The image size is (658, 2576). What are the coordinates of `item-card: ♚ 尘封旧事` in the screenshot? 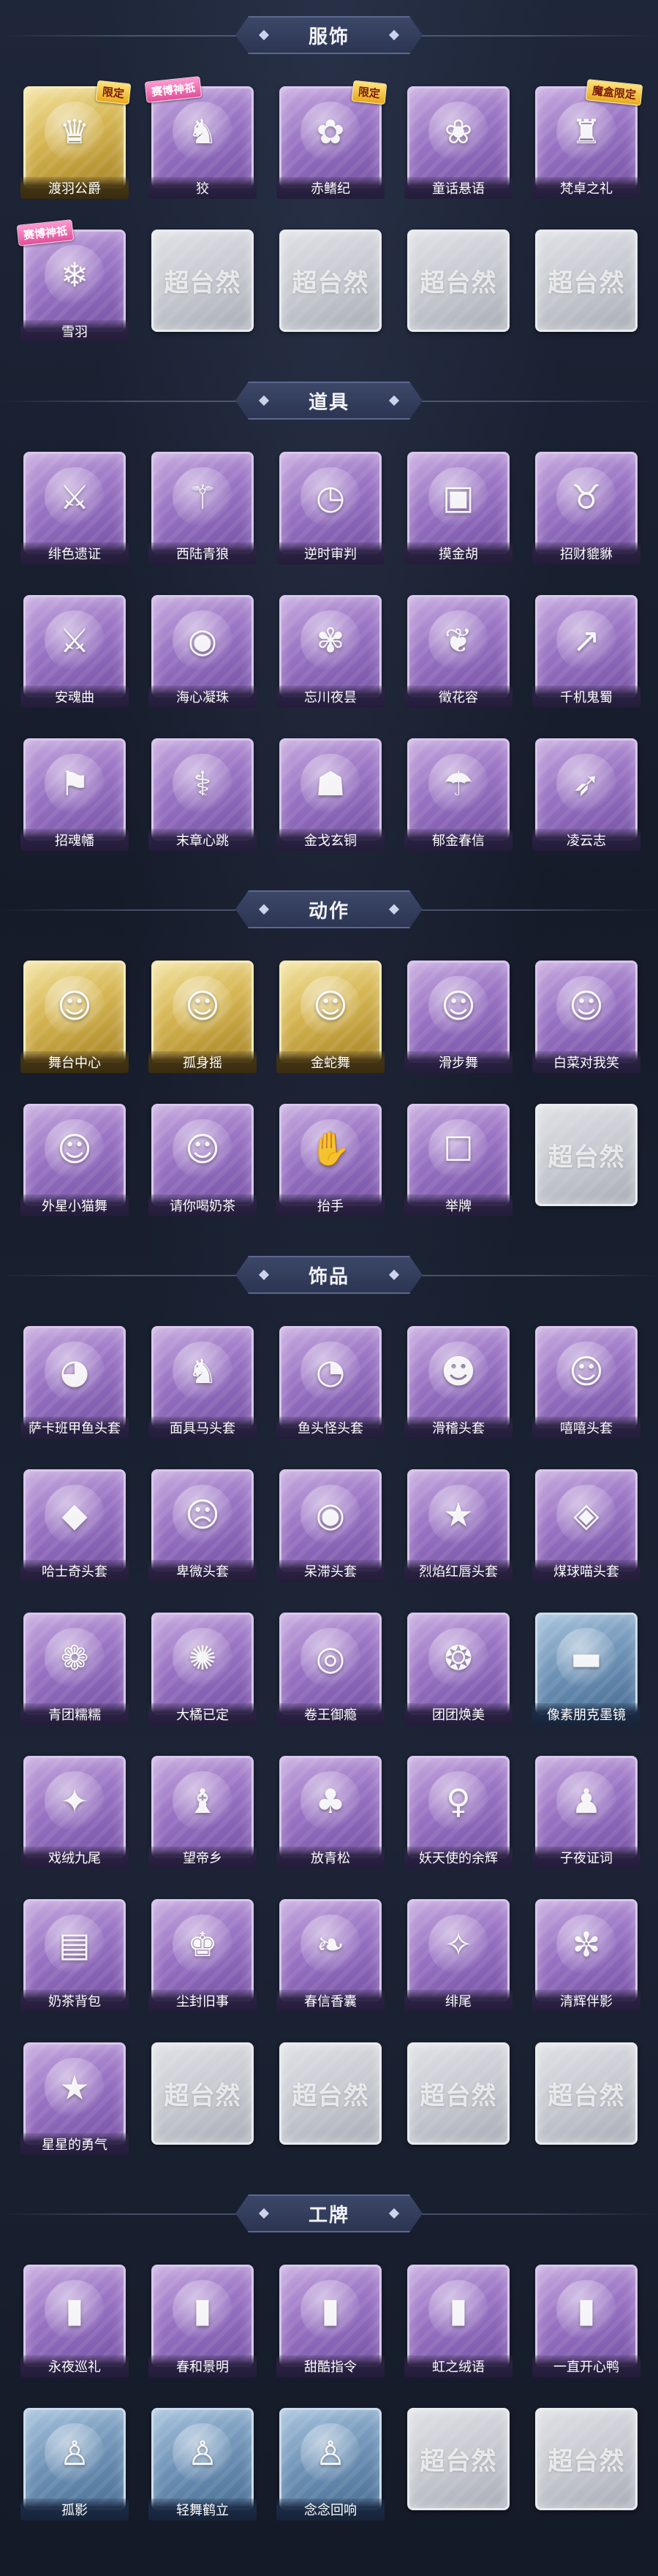 It's located at (202, 1955).